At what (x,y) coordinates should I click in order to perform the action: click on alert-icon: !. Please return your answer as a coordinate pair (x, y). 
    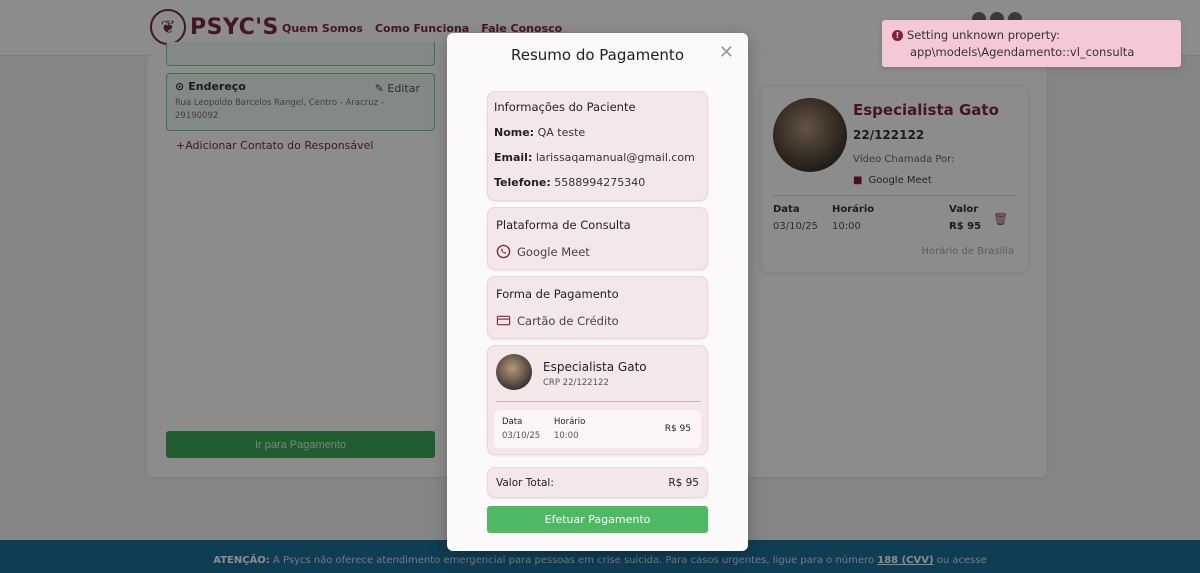
    Looking at the image, I should click on (897, 35).